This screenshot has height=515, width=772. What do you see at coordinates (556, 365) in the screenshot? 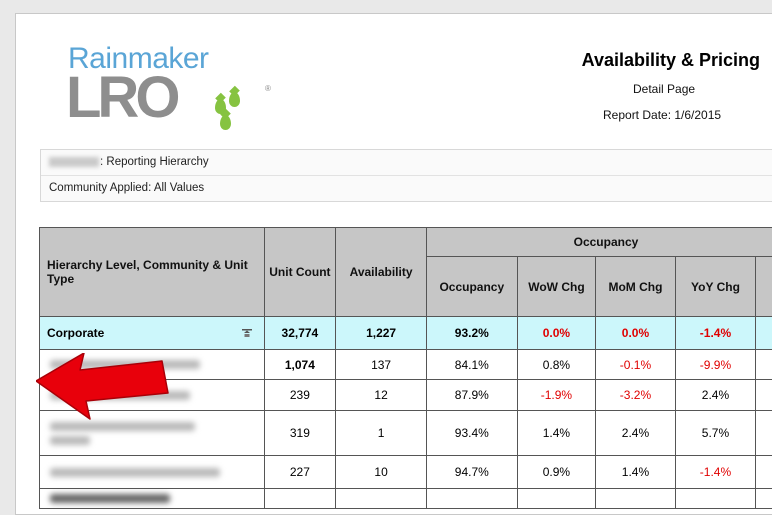
I see `wow-cell: 0.8%` at bounding box center [556, 365].